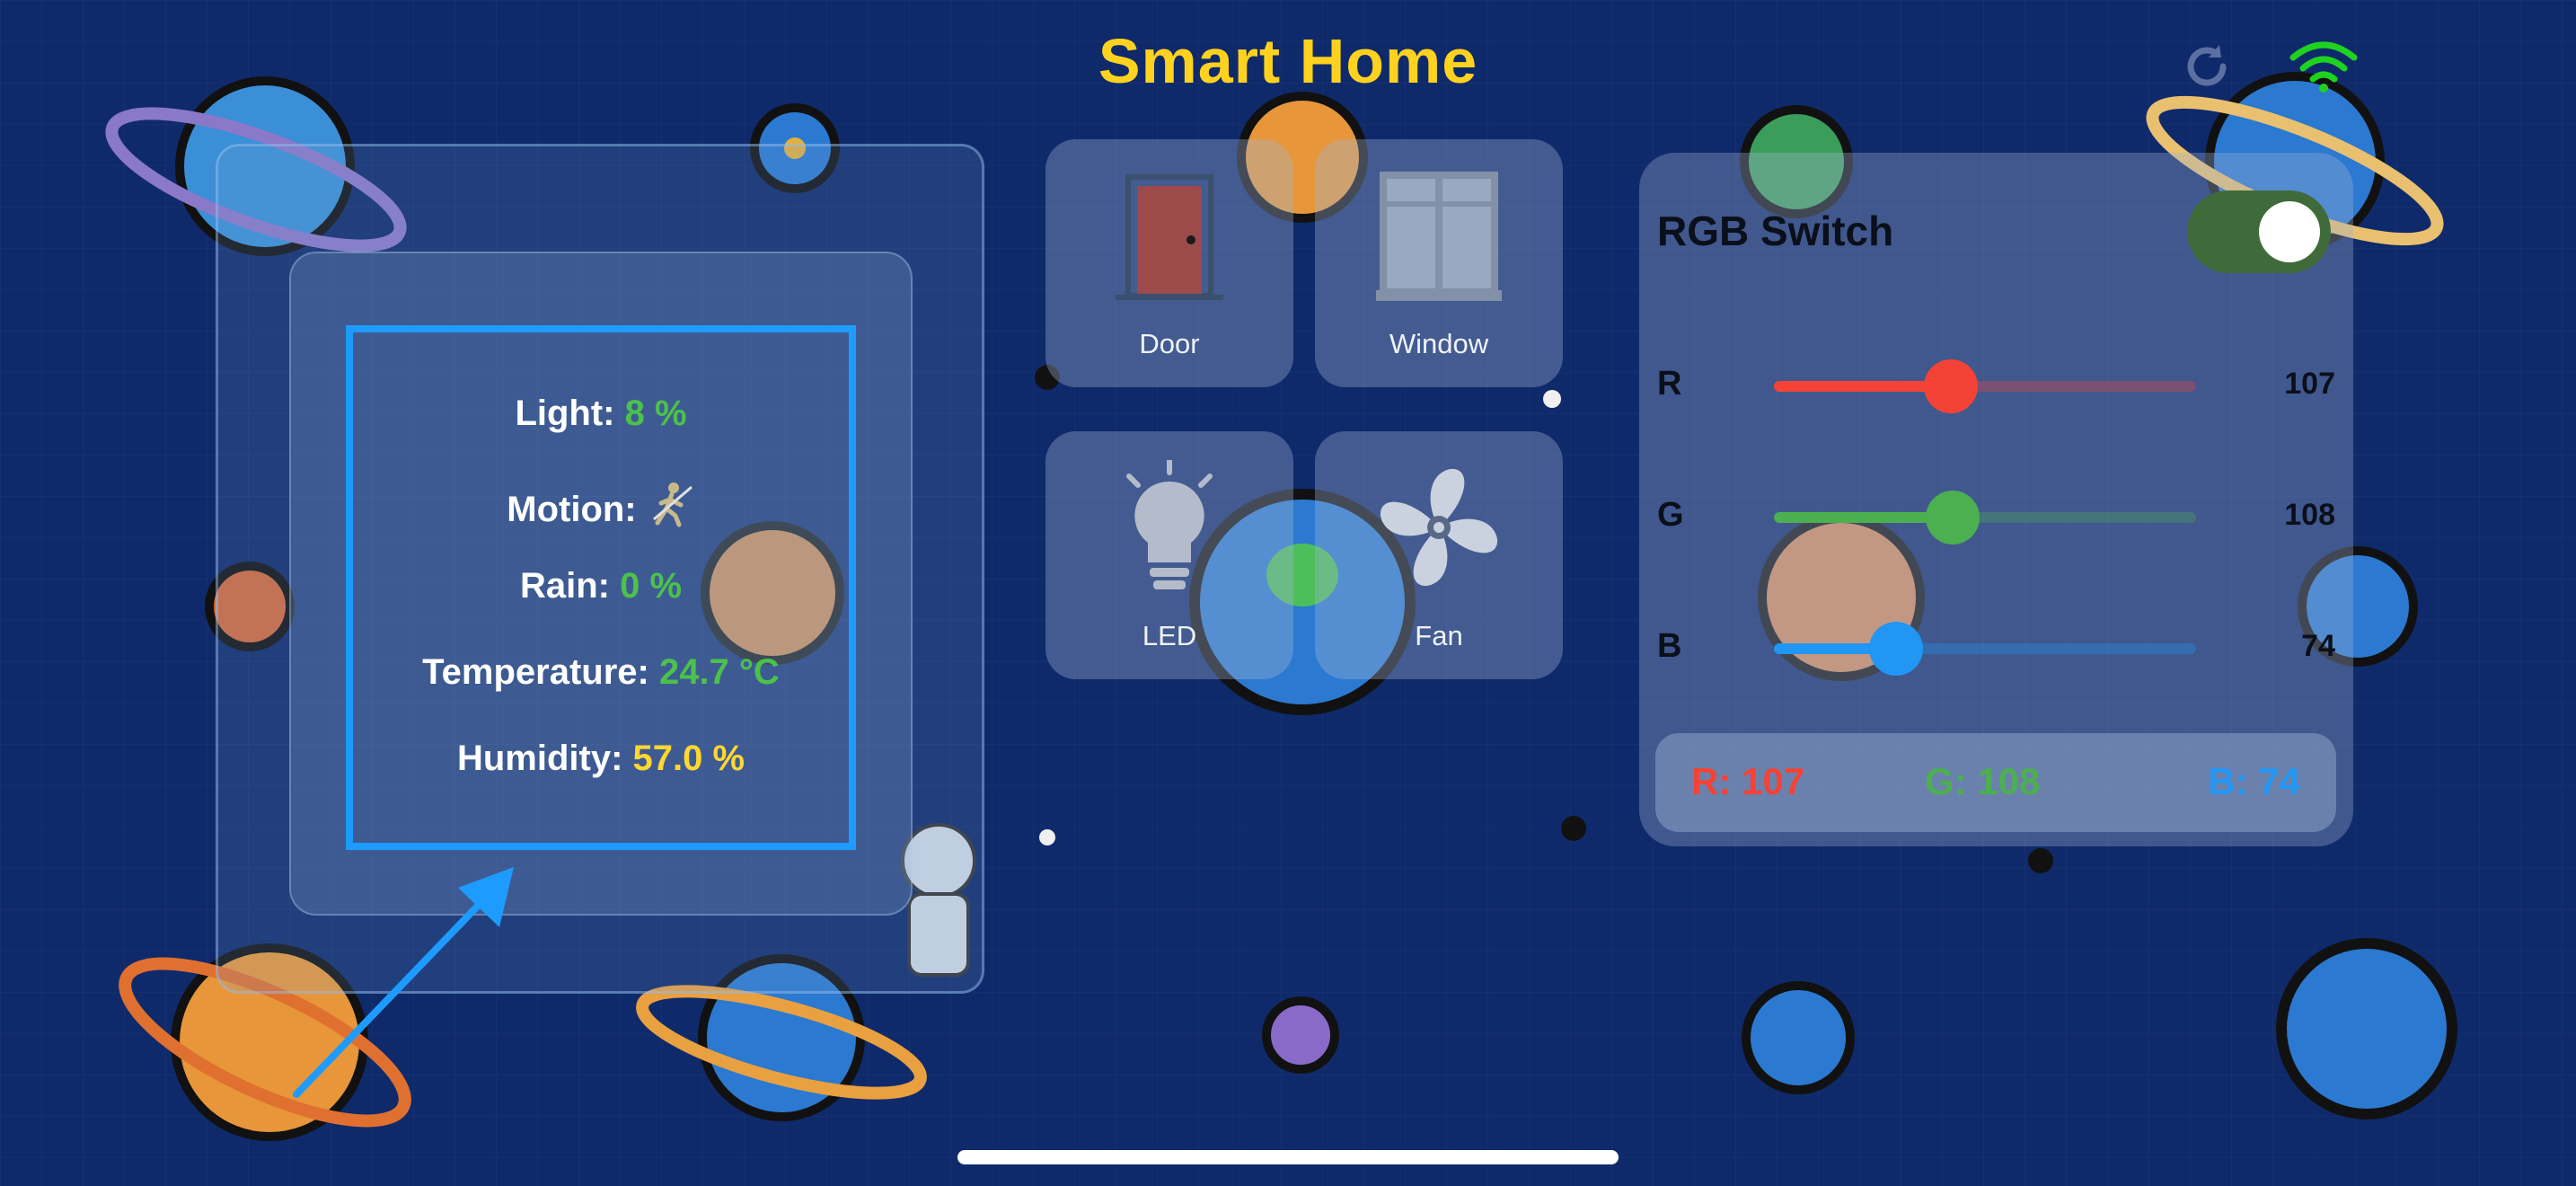  Describe the element at coordinates (1985, 649) in the screenshot. I see `b-slider` at that location.